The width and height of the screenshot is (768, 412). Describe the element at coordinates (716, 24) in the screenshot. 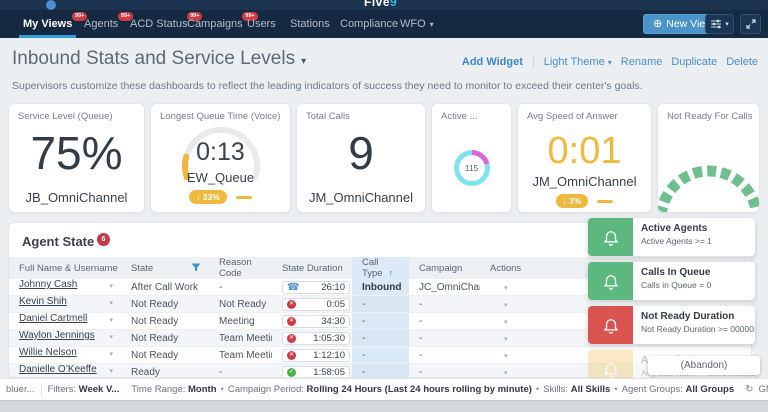

I see `sliders-icon` at that location.